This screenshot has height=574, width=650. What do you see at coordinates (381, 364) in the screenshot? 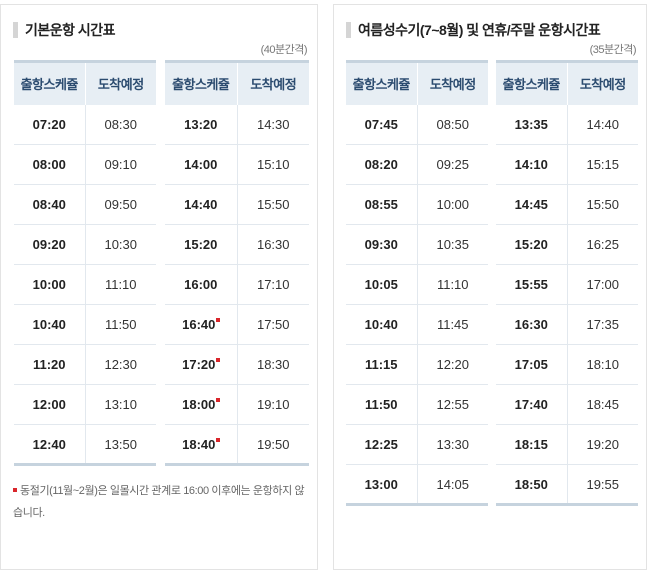
I see `departure-time-cell: 11:15` at bounding box center [381, 364].